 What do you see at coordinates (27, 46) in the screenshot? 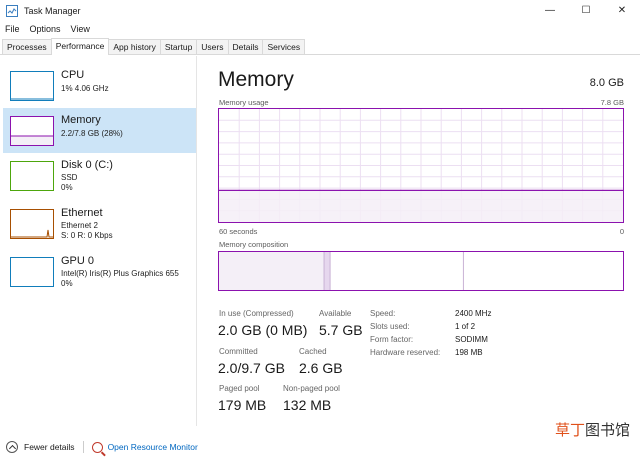
I see `tab-processes: Processes` at bounding box center [27, 46].